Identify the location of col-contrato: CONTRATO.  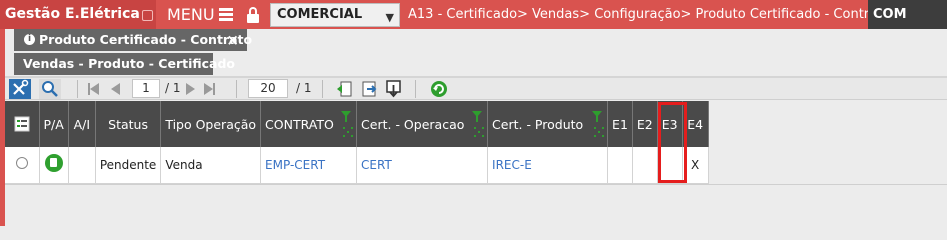
(309, 124).